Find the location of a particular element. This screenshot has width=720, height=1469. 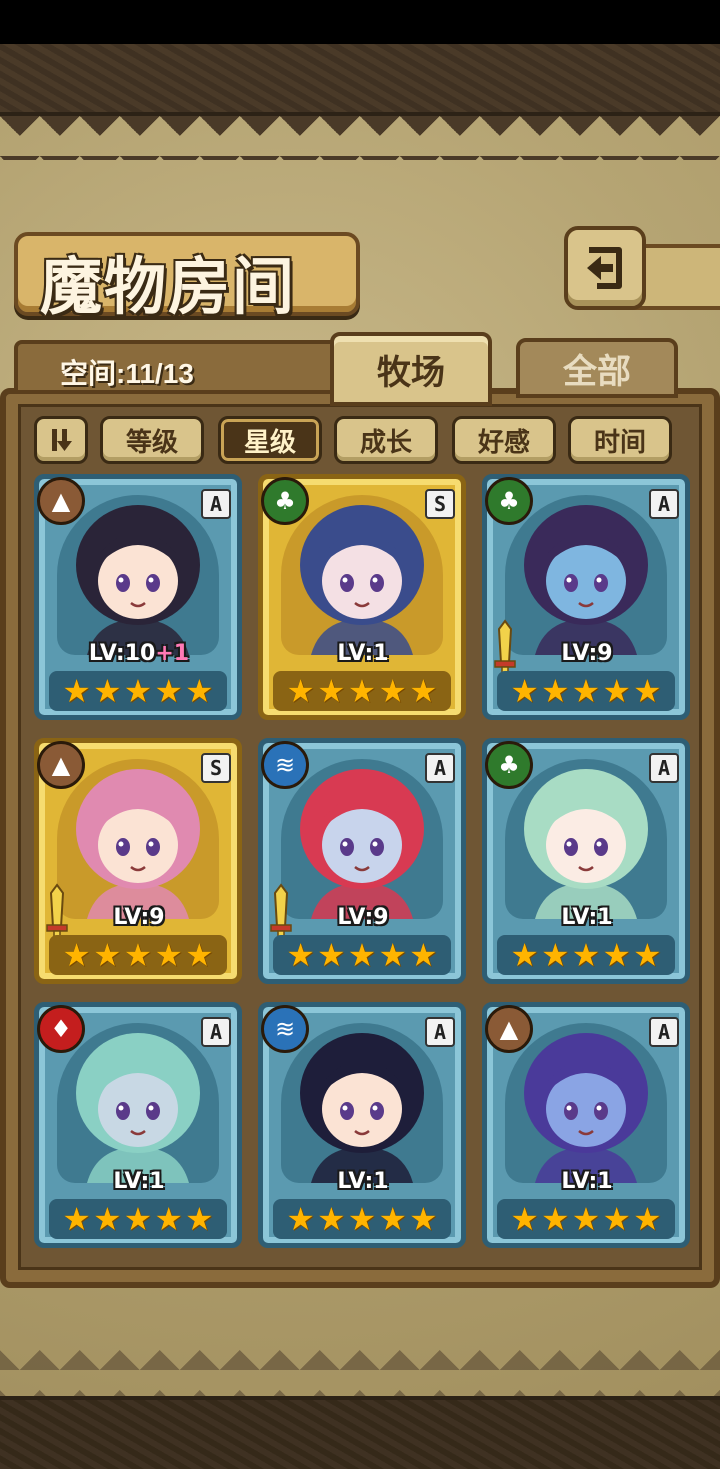

sort-order-button is located at coordinates (61, 440).